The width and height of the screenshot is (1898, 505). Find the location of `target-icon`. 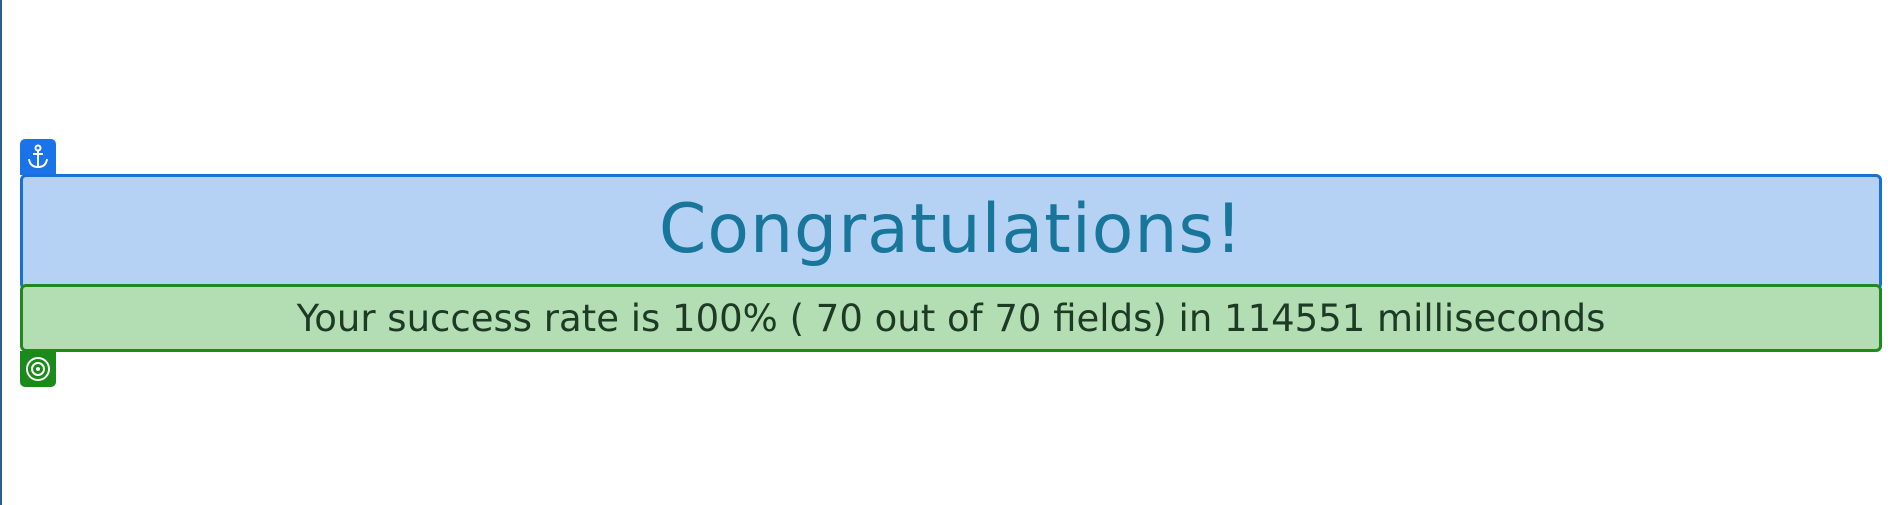

target-icon is located at coordinates (38, 369).